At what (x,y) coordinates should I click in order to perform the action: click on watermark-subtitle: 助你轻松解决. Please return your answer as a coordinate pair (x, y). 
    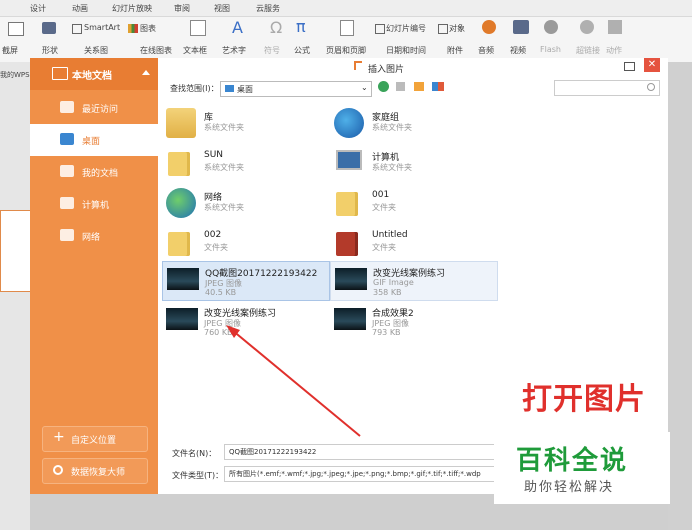
    Looking at the image, I should click on (569, 487).